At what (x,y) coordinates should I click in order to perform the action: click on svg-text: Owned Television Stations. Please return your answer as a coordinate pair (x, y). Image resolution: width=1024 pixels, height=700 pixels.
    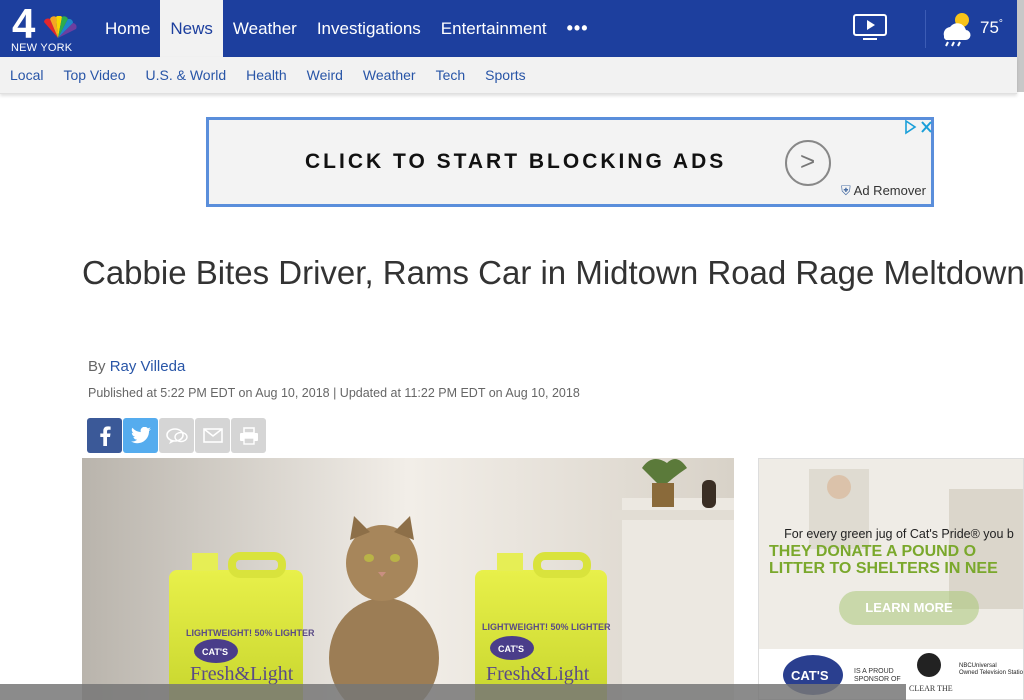
    Looking at the image, I should click on (991, 673).